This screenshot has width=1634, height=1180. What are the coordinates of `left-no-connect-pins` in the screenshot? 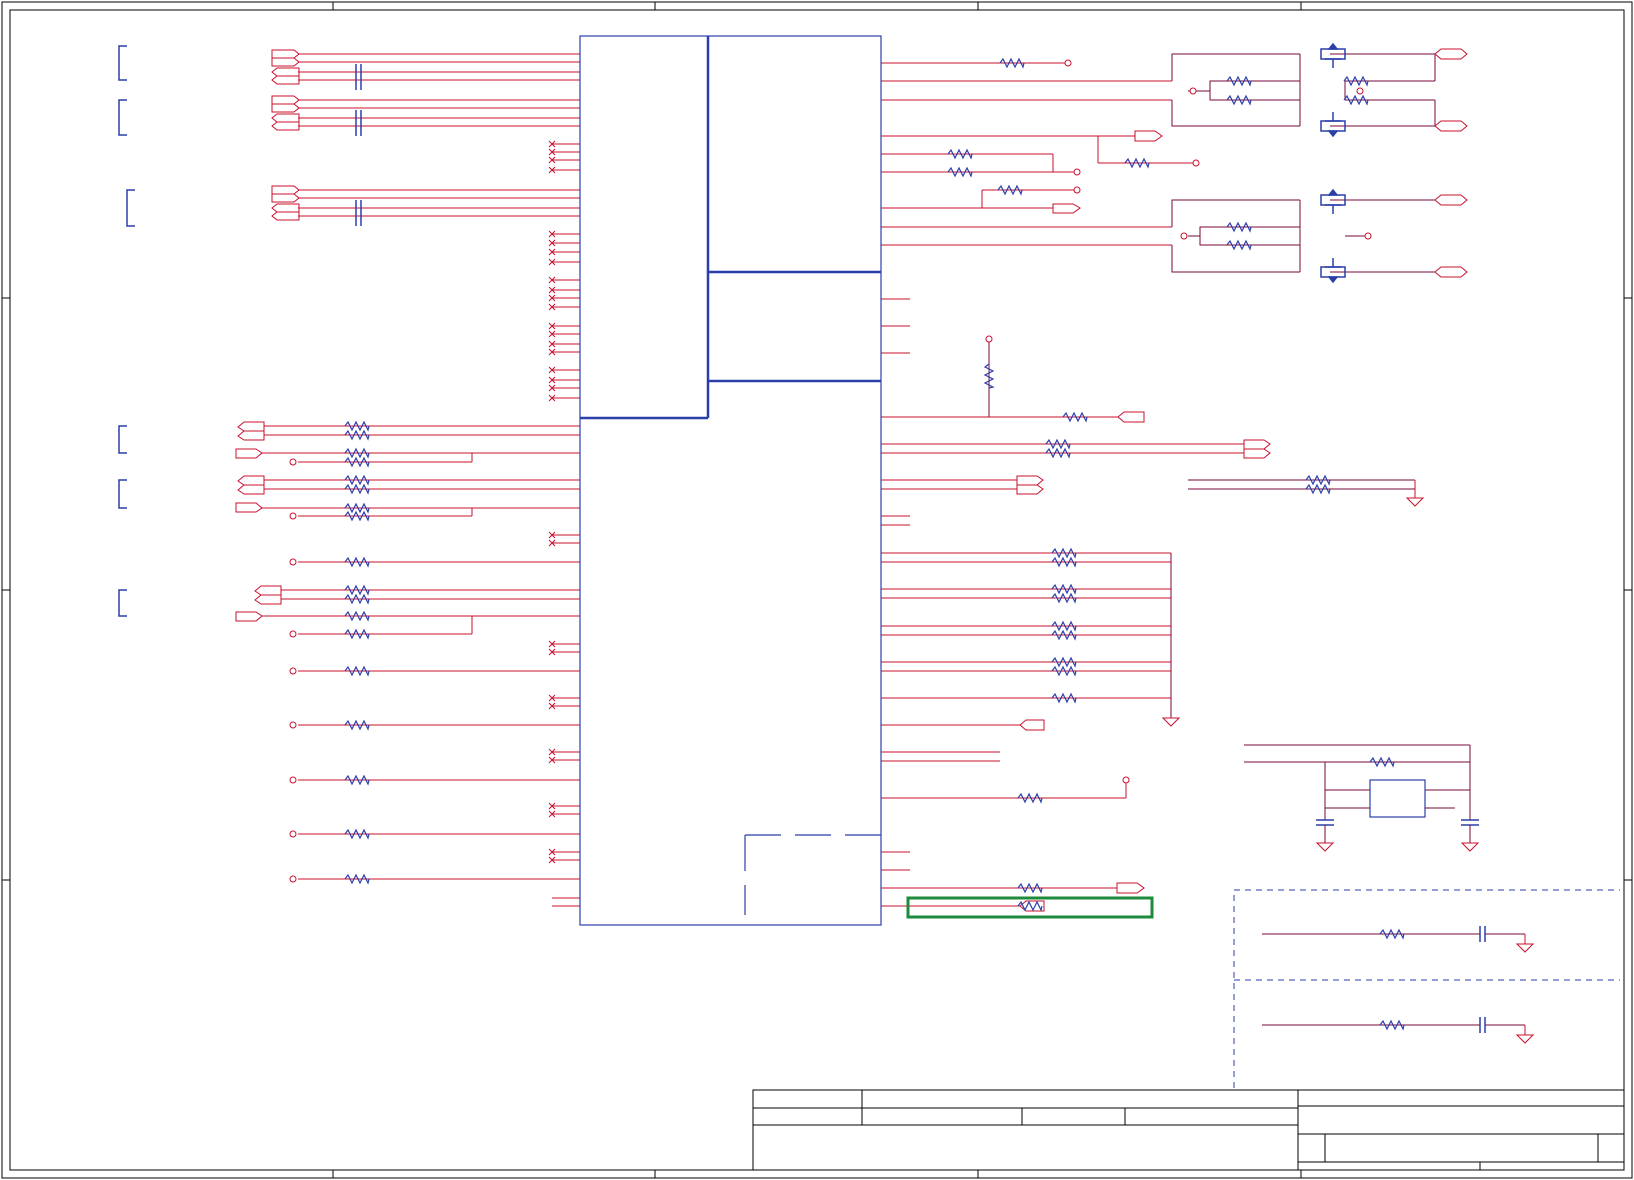 It's located at (564, 523).